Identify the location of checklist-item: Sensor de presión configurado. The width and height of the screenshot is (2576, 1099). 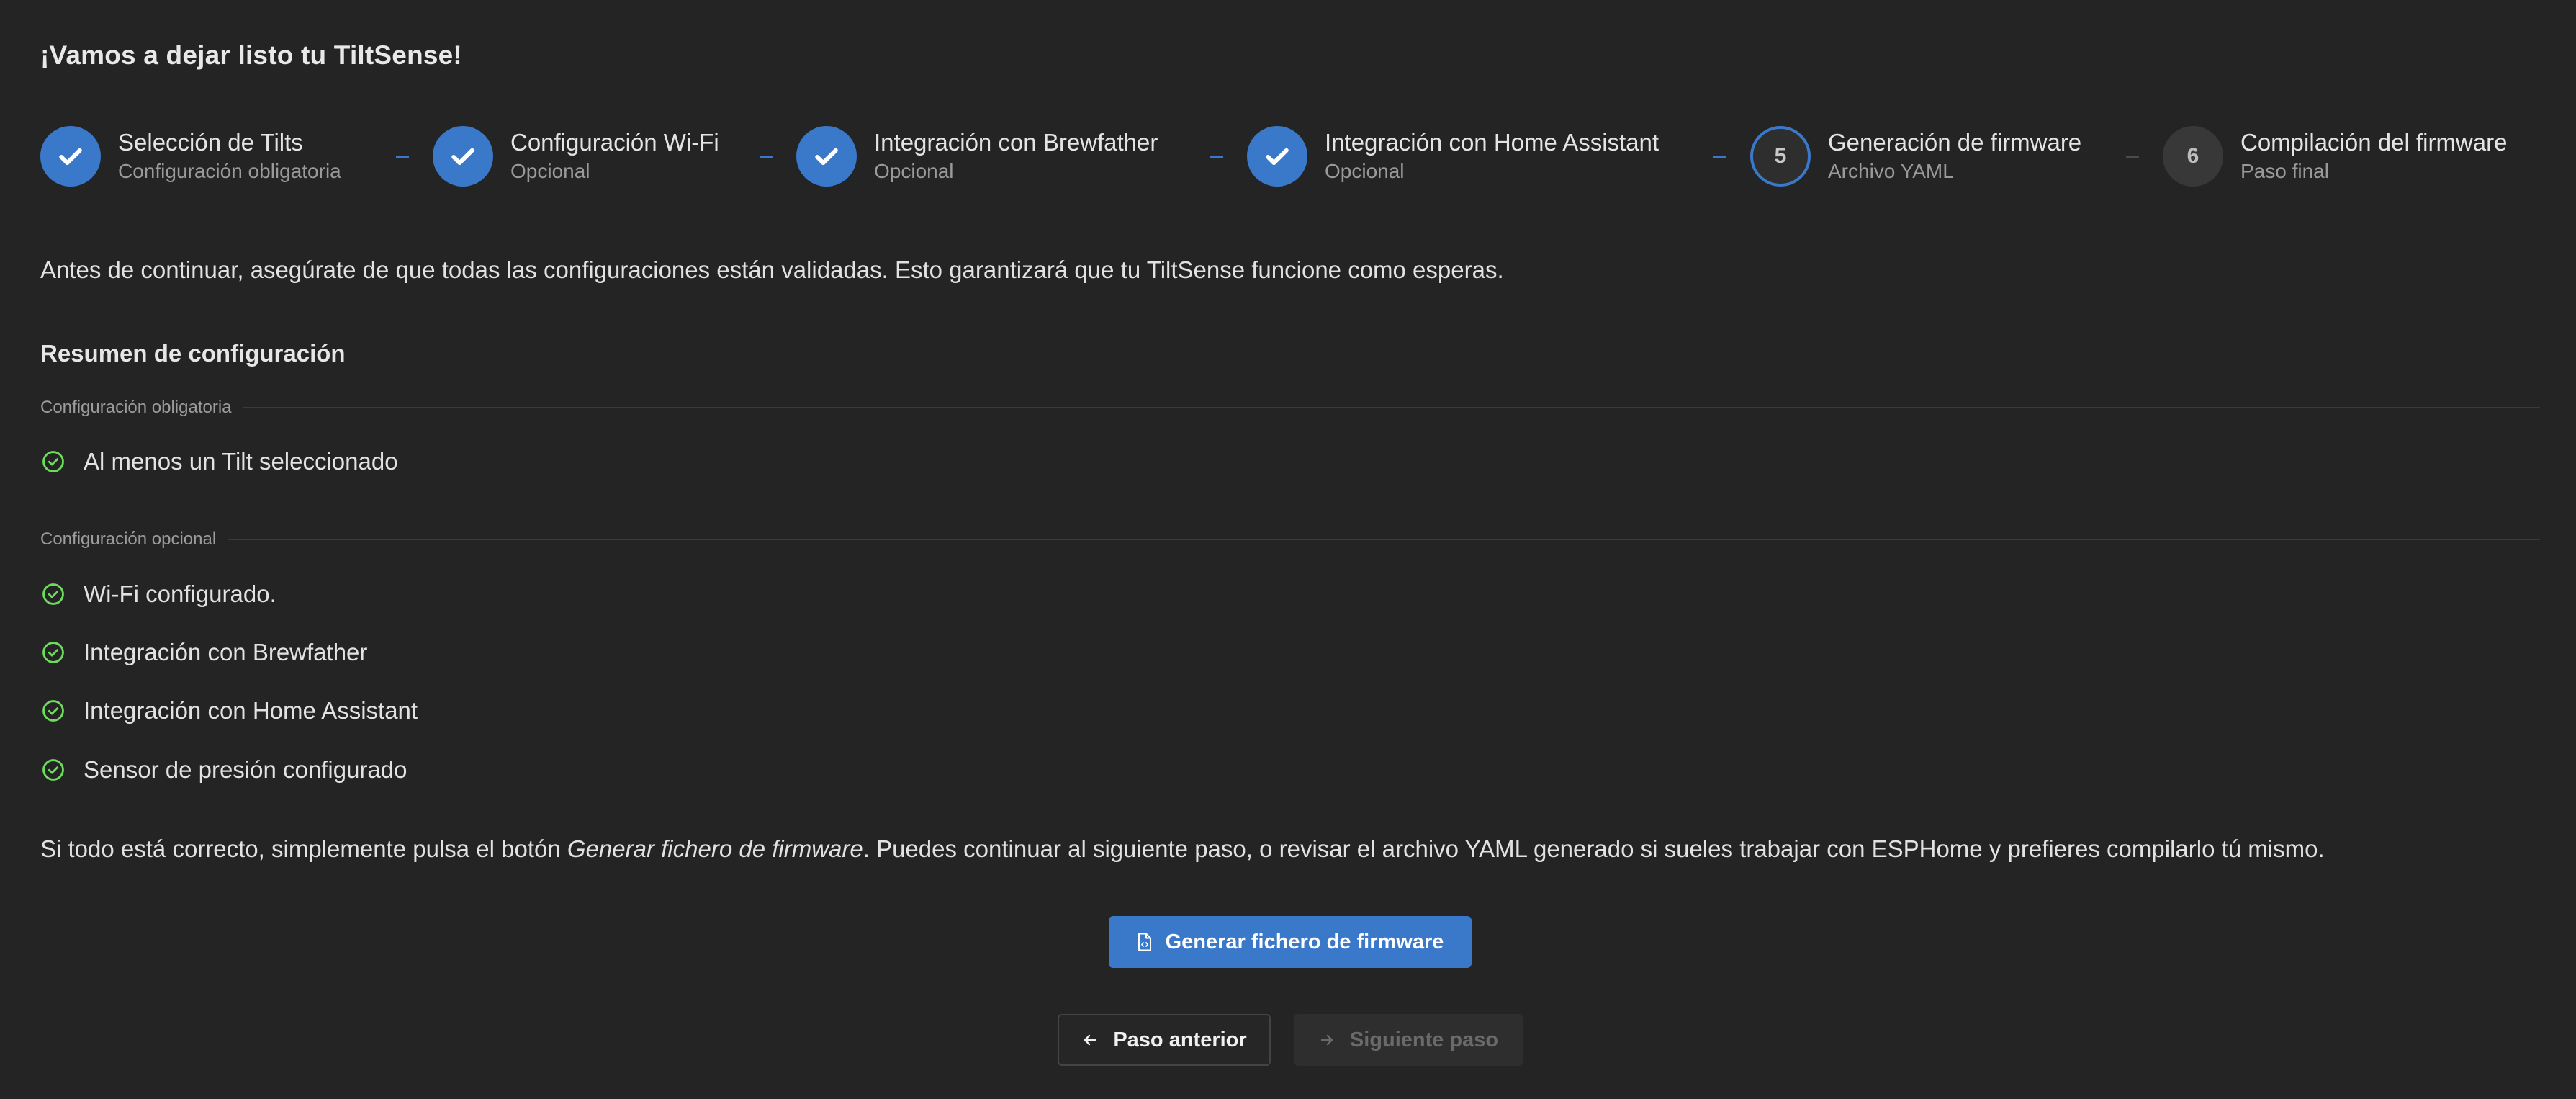
(223, 769).